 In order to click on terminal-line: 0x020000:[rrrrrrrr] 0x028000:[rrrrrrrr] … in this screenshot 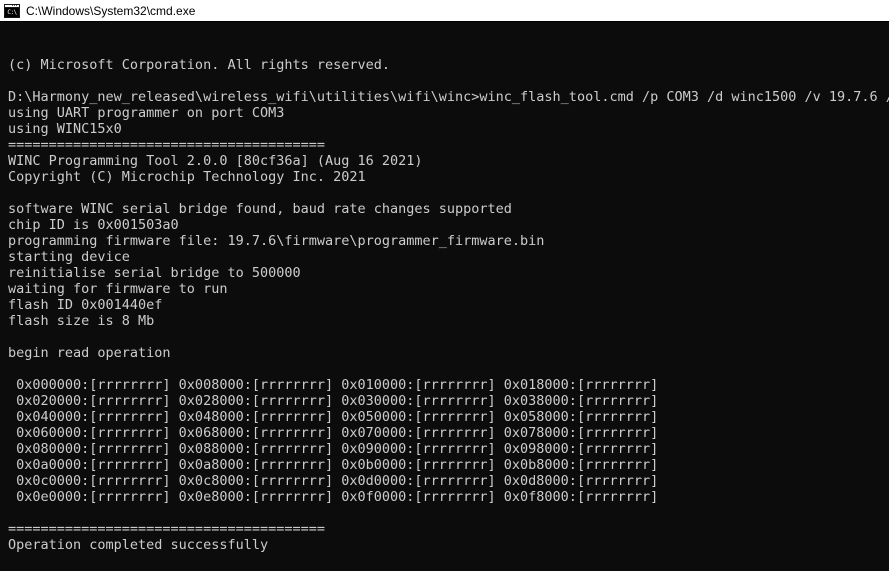, I will do `click(333, 401)`.